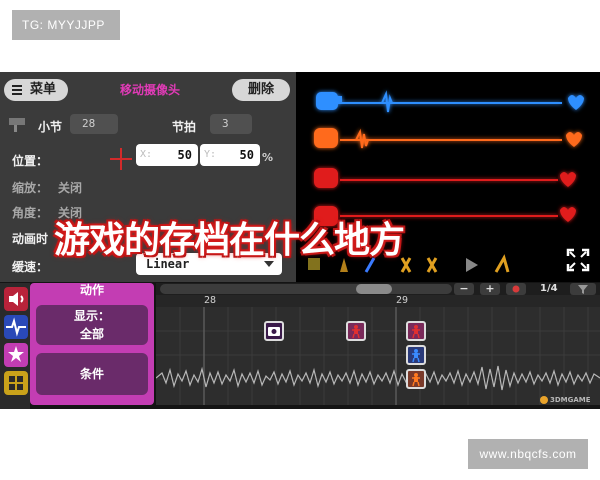 This screenshot has width=600, height=480. What do you see at coordinates (576, 102) in the screenshot?
I see `blue-heart-icon` at bounding box center [576, 102].